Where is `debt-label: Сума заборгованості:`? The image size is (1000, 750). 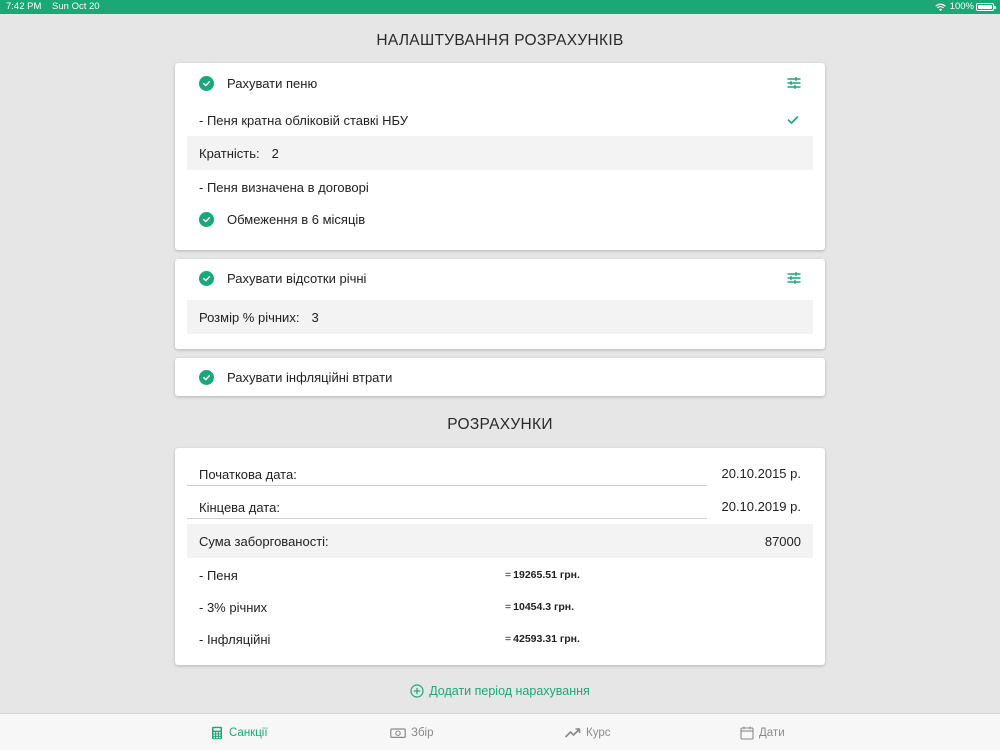 debt-label: Сума заборгованості: is located at coordinates (264, 541).